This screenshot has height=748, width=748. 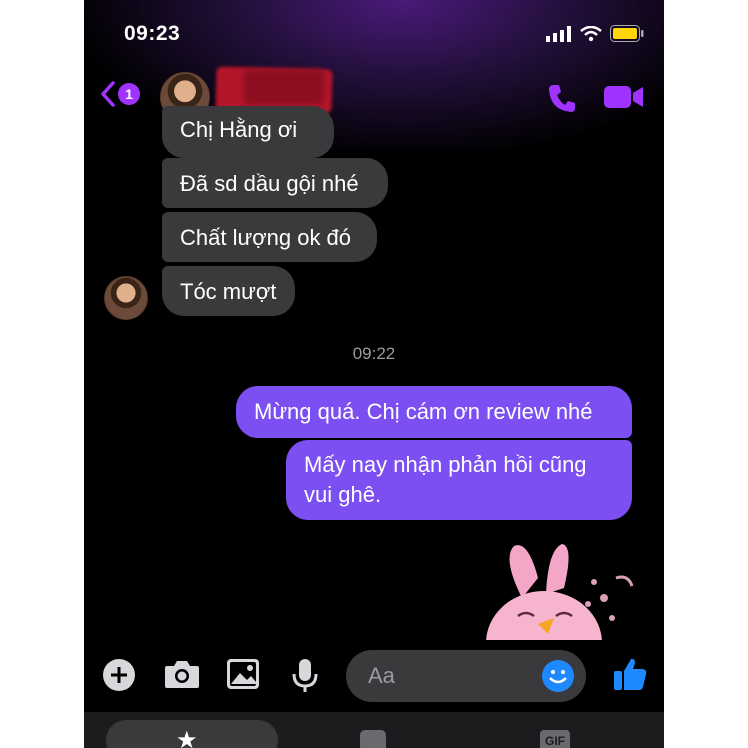 What do you see at coordinates (558, 676) in the screenshot?
I see `emoji-icon` at bounding box center [558, 676].